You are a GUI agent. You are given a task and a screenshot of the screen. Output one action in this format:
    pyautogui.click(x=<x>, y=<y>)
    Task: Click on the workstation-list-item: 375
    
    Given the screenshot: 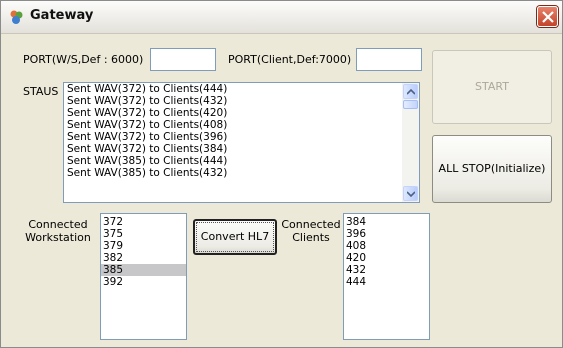 What is the action you would take?
    pyautogui.click(x=143, y=234)
    